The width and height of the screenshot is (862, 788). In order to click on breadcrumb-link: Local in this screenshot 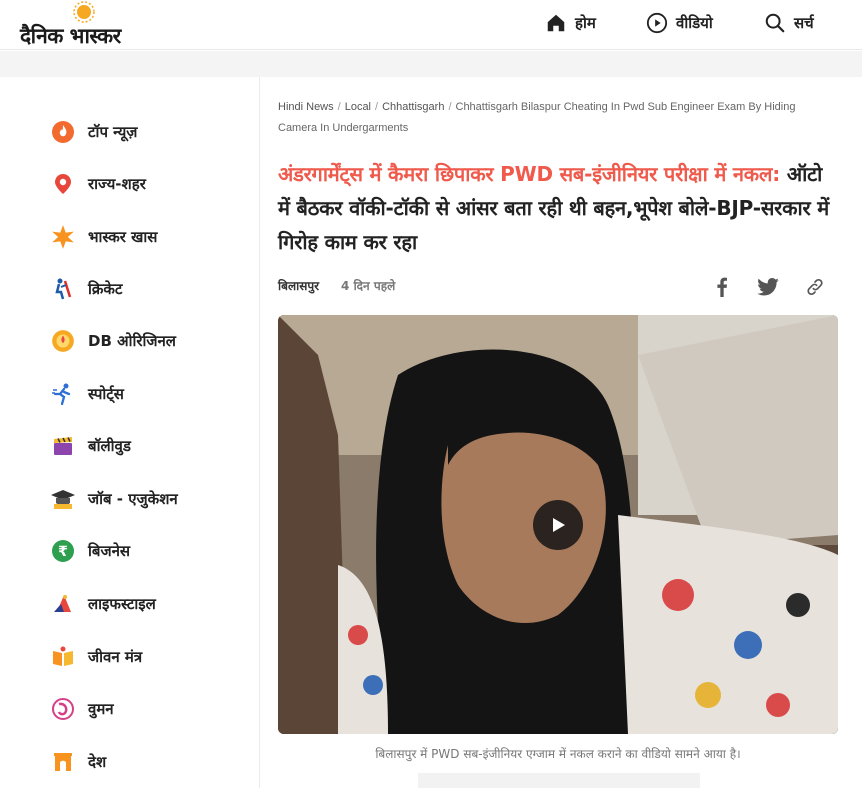, I will do `click(358, 107)`.